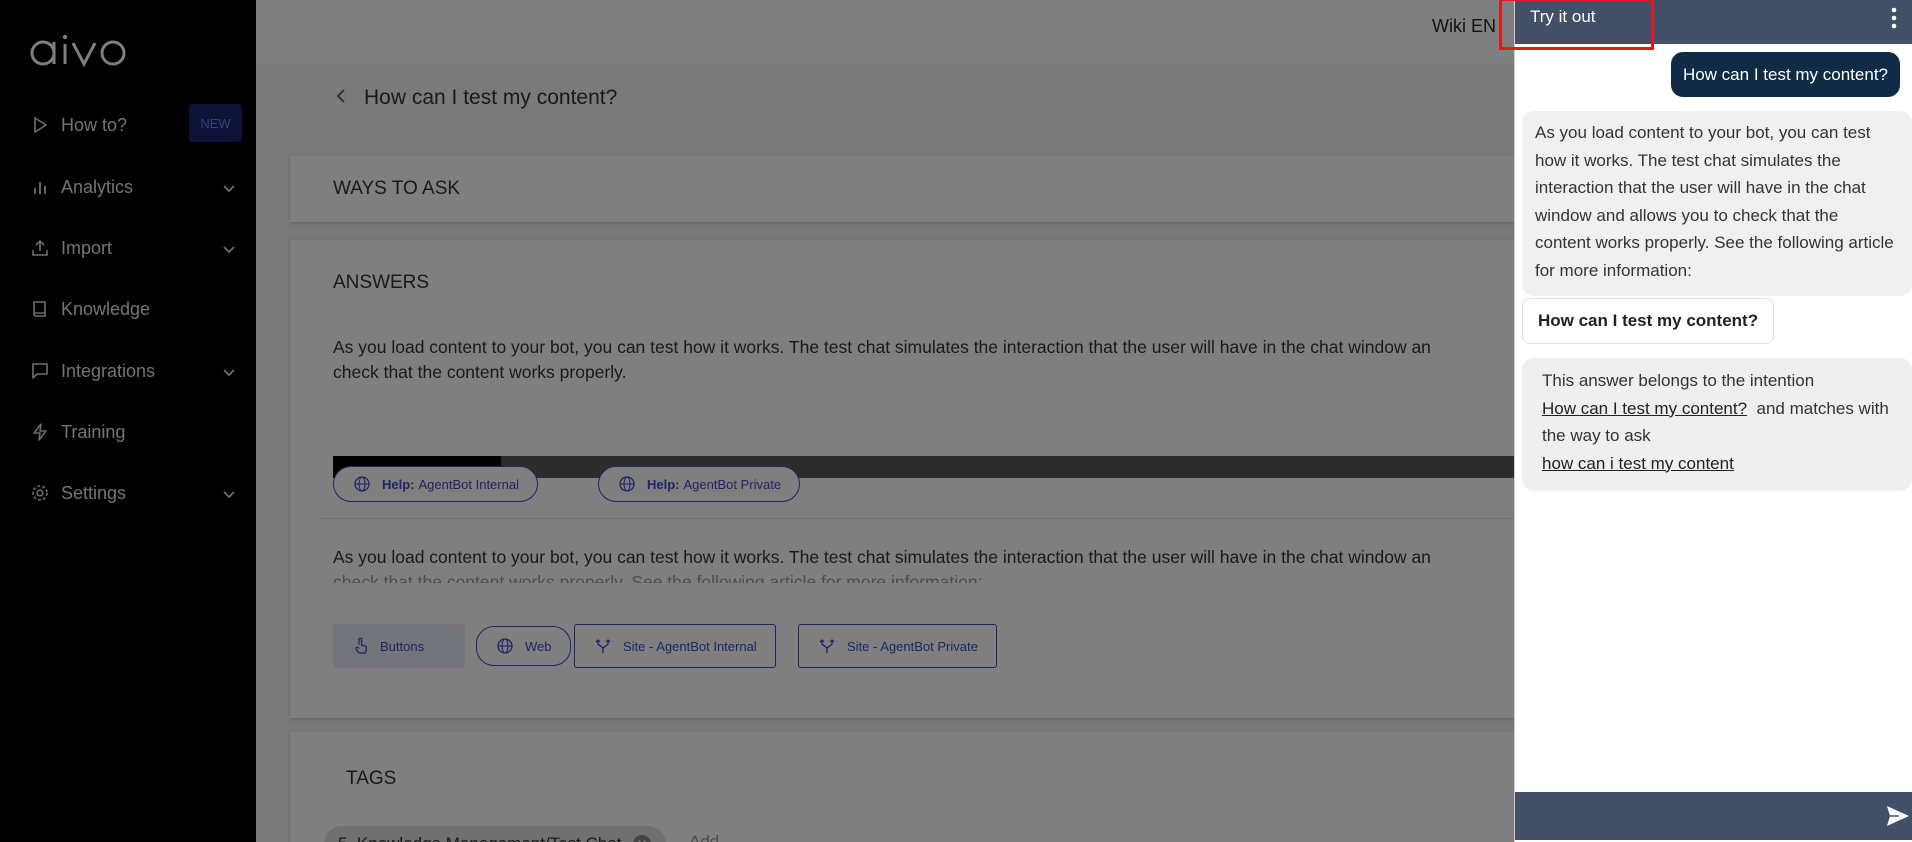  What do you see at coordinates (1576, 25) in the screenshot?
I see `highlight-box` at bounding box center [1576, 25].